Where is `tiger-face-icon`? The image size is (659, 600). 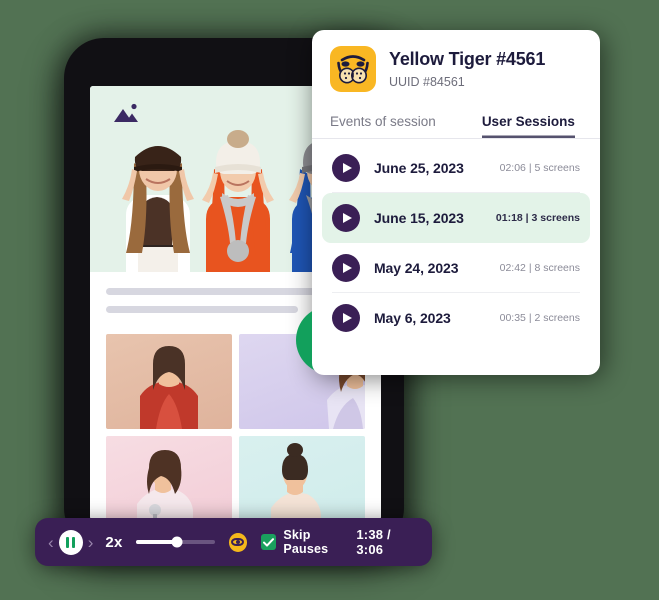
tiger-face-icon is located at coordinates (353, 69).